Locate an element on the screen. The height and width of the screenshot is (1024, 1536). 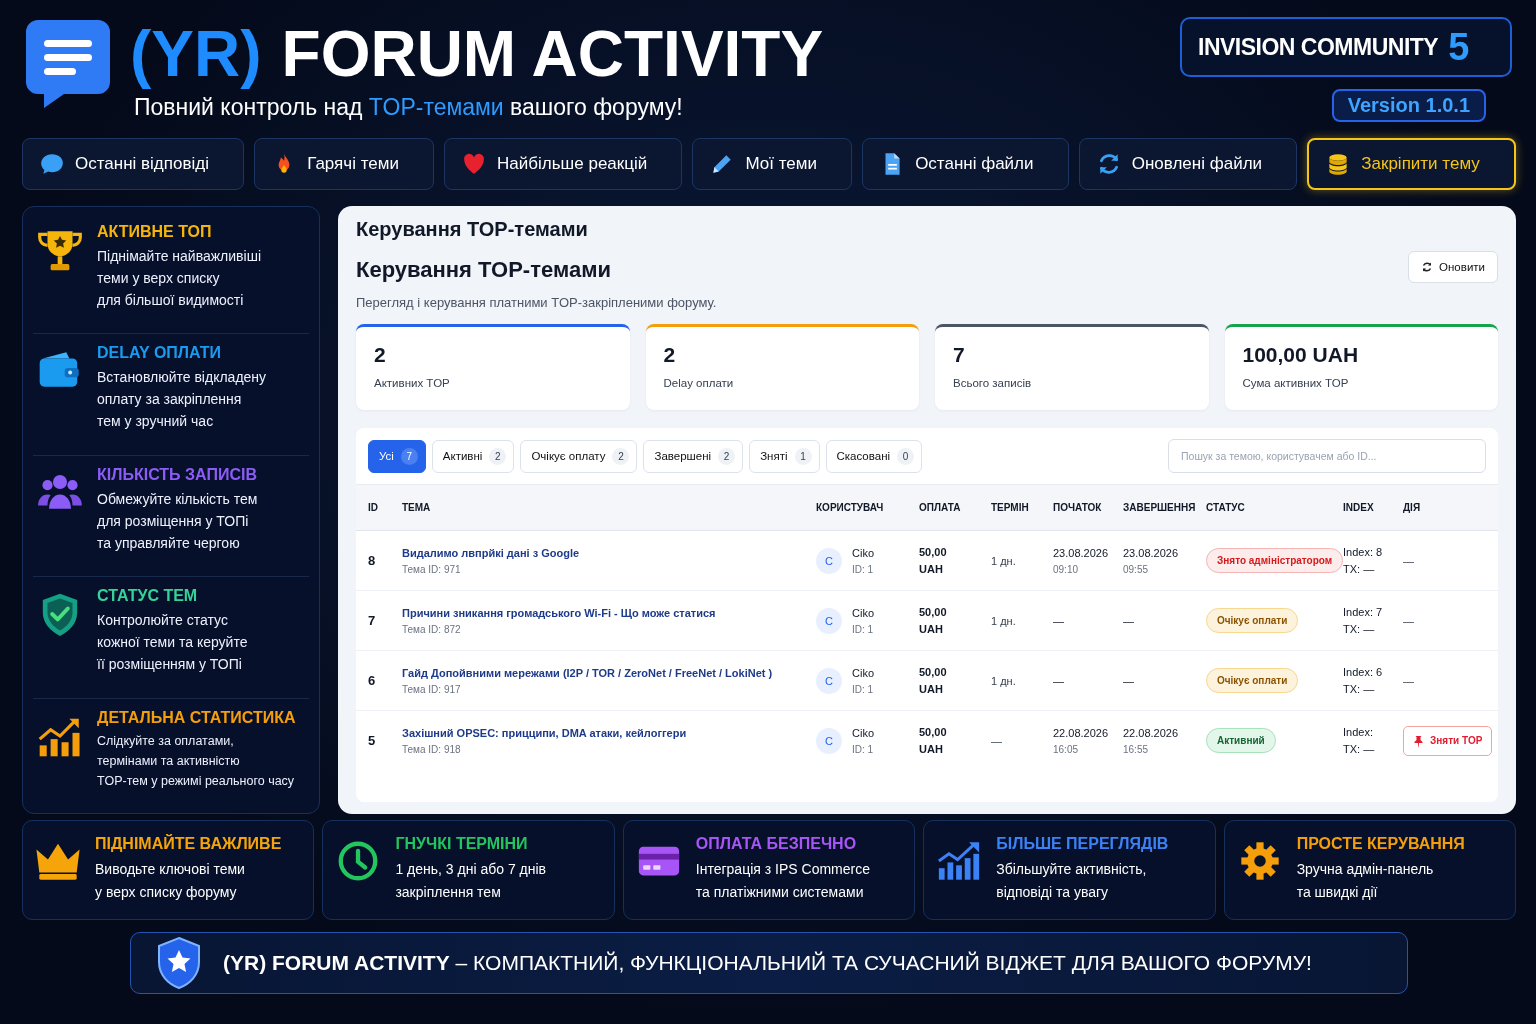
index-value: Index: is located at coordinates (1358, 732).